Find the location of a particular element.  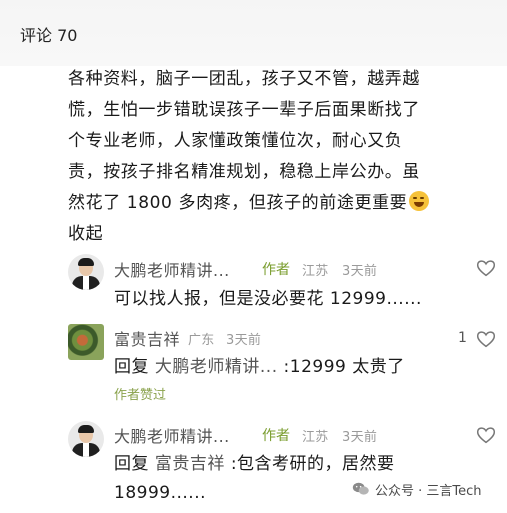

reply-region: 广东 is located at coordinates (201, 340).